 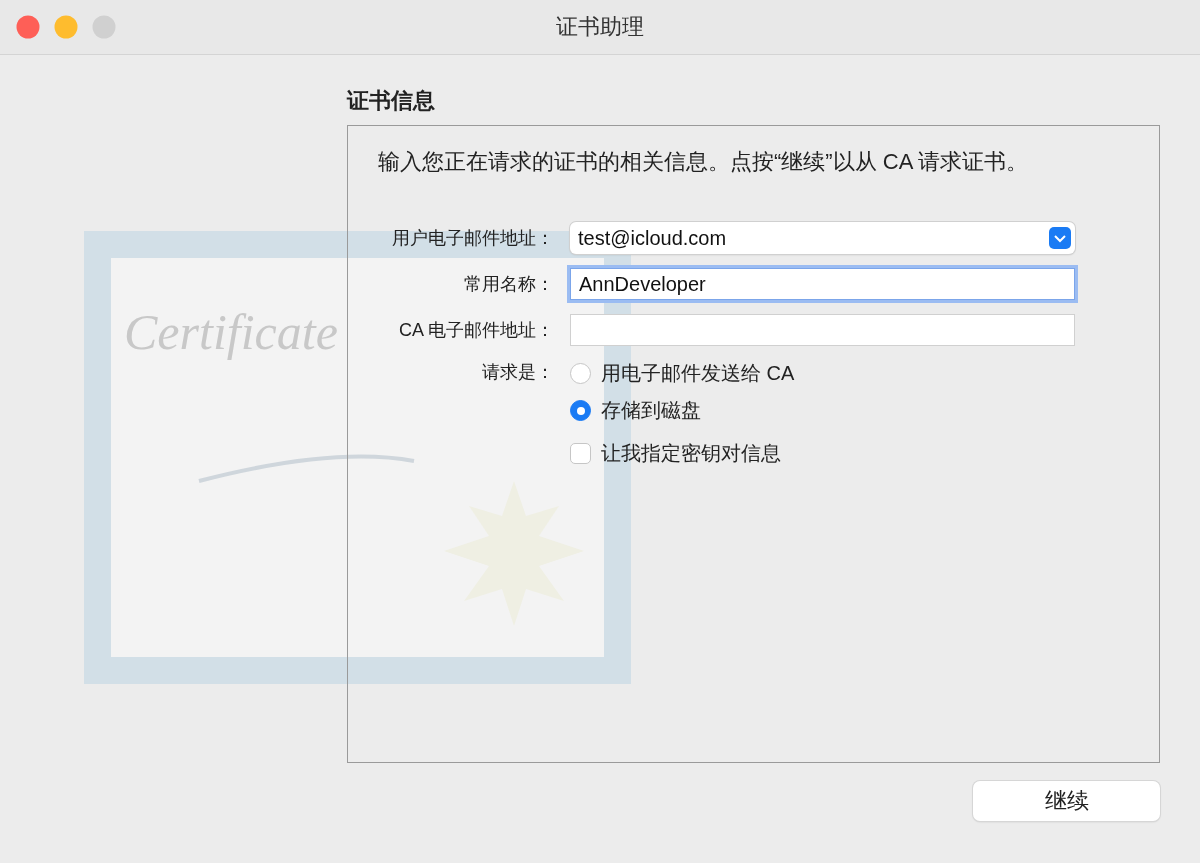 I want to click on minimize-button, so click(x=66, y=27).